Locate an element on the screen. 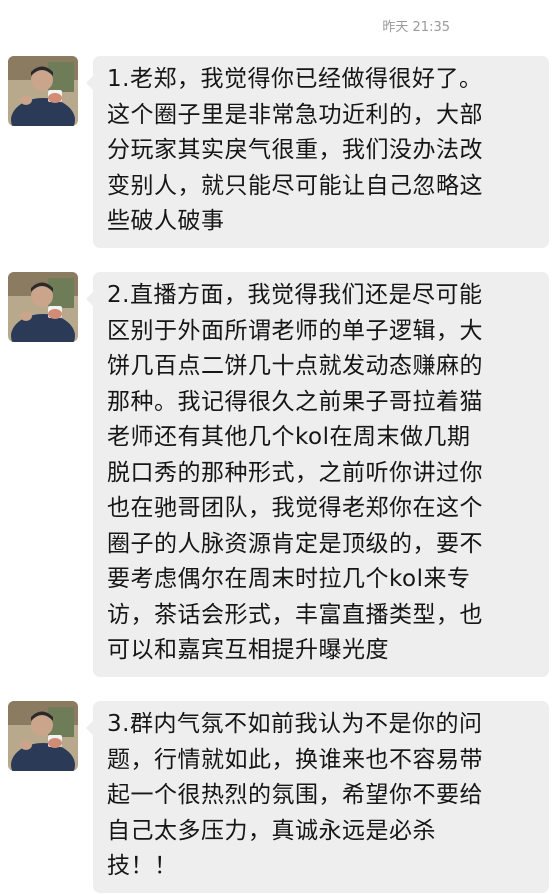  message-line: 自己太多压力，真诚永远是必杀 is located at coordinates (271, 830).